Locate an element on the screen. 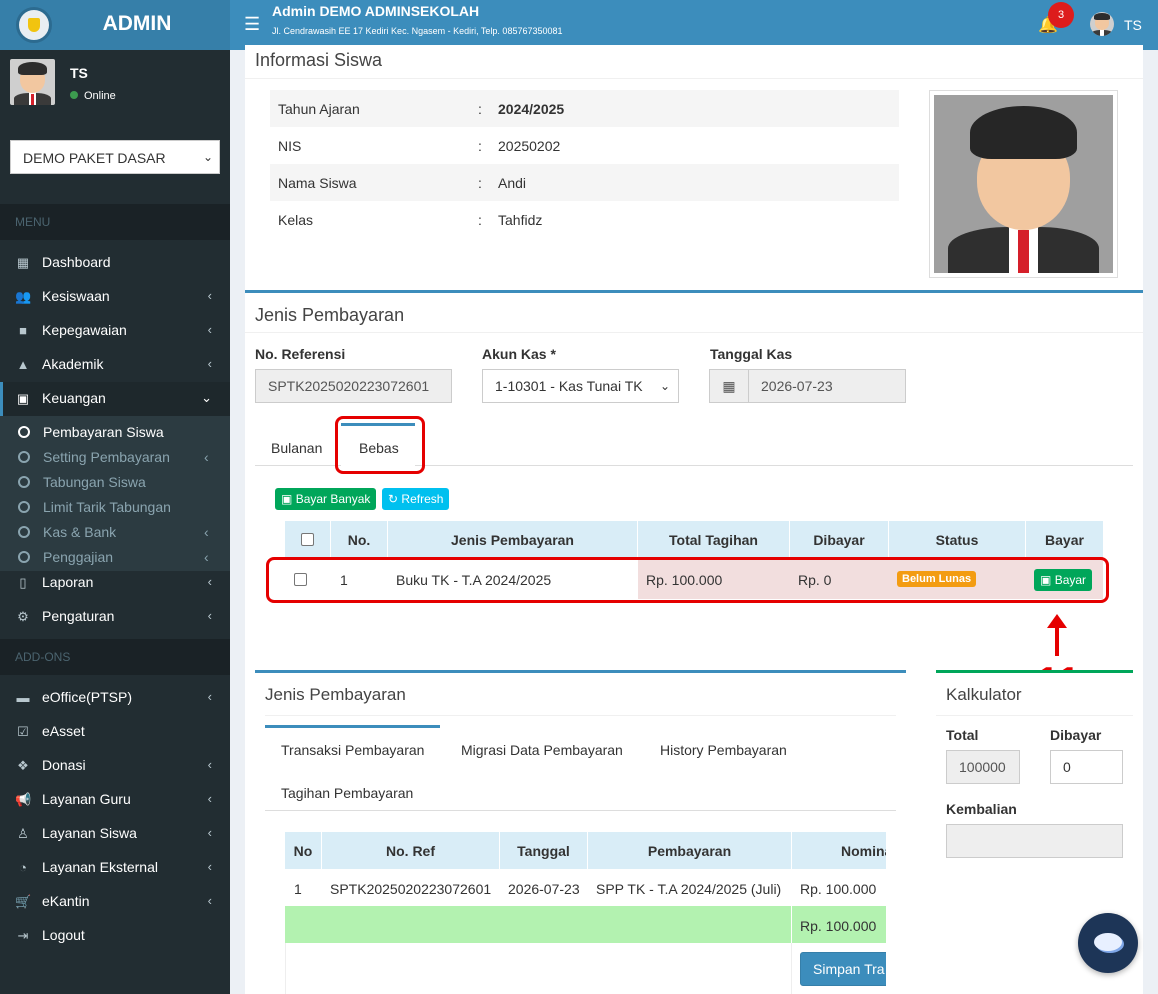 The height and width of the screenshot is (994, 1158). col-nominal: Nomina is located at coordinates (839, 851).